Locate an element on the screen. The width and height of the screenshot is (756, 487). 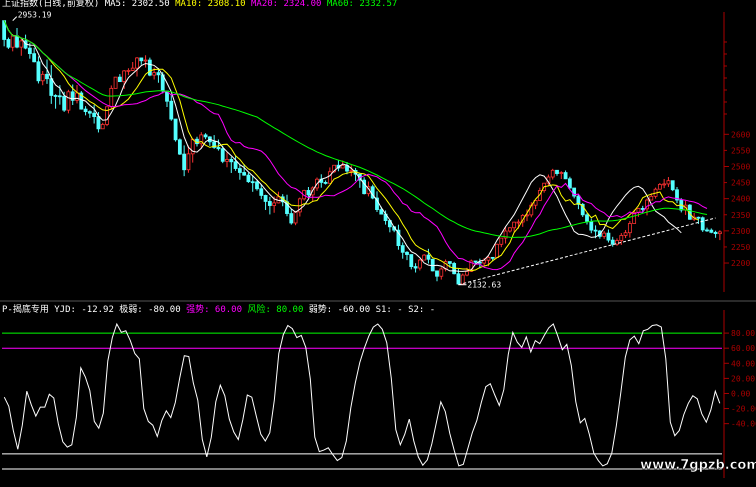
indicator-tick-label: 20.00 is located at coordinates (743, 378).